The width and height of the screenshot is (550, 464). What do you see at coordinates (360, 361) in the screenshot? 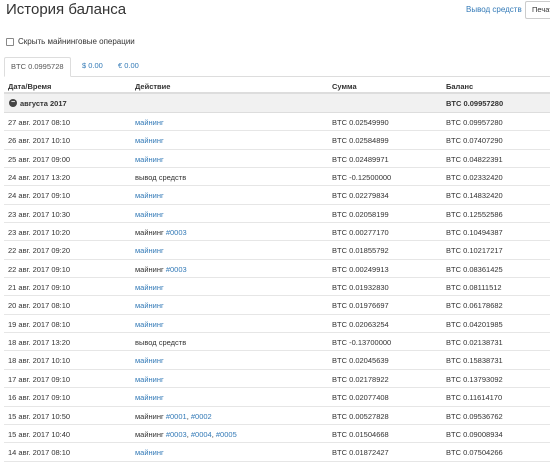
I see `row-amount: BTC 0.02045639` at bounding box center [360, 361].